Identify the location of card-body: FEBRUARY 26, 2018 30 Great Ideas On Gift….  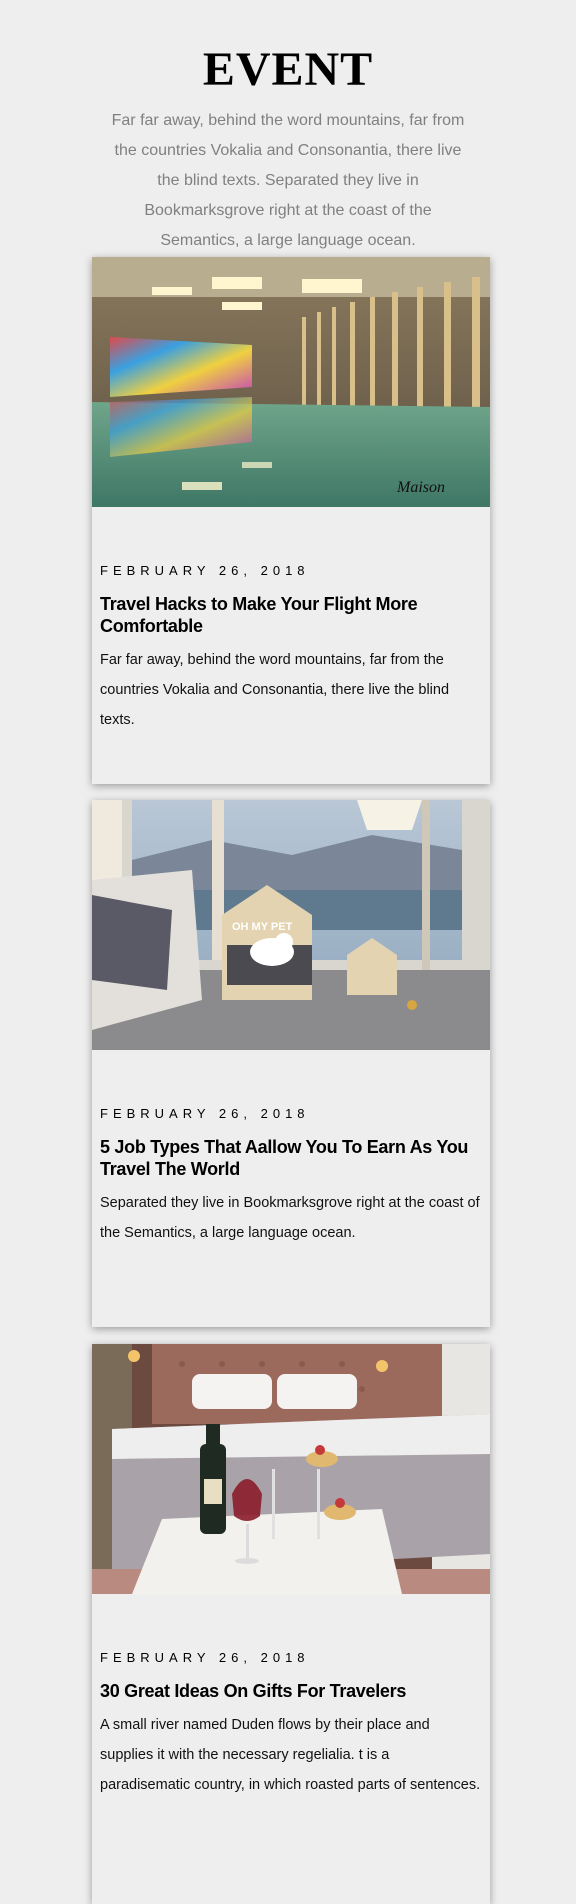
(291, 1697).